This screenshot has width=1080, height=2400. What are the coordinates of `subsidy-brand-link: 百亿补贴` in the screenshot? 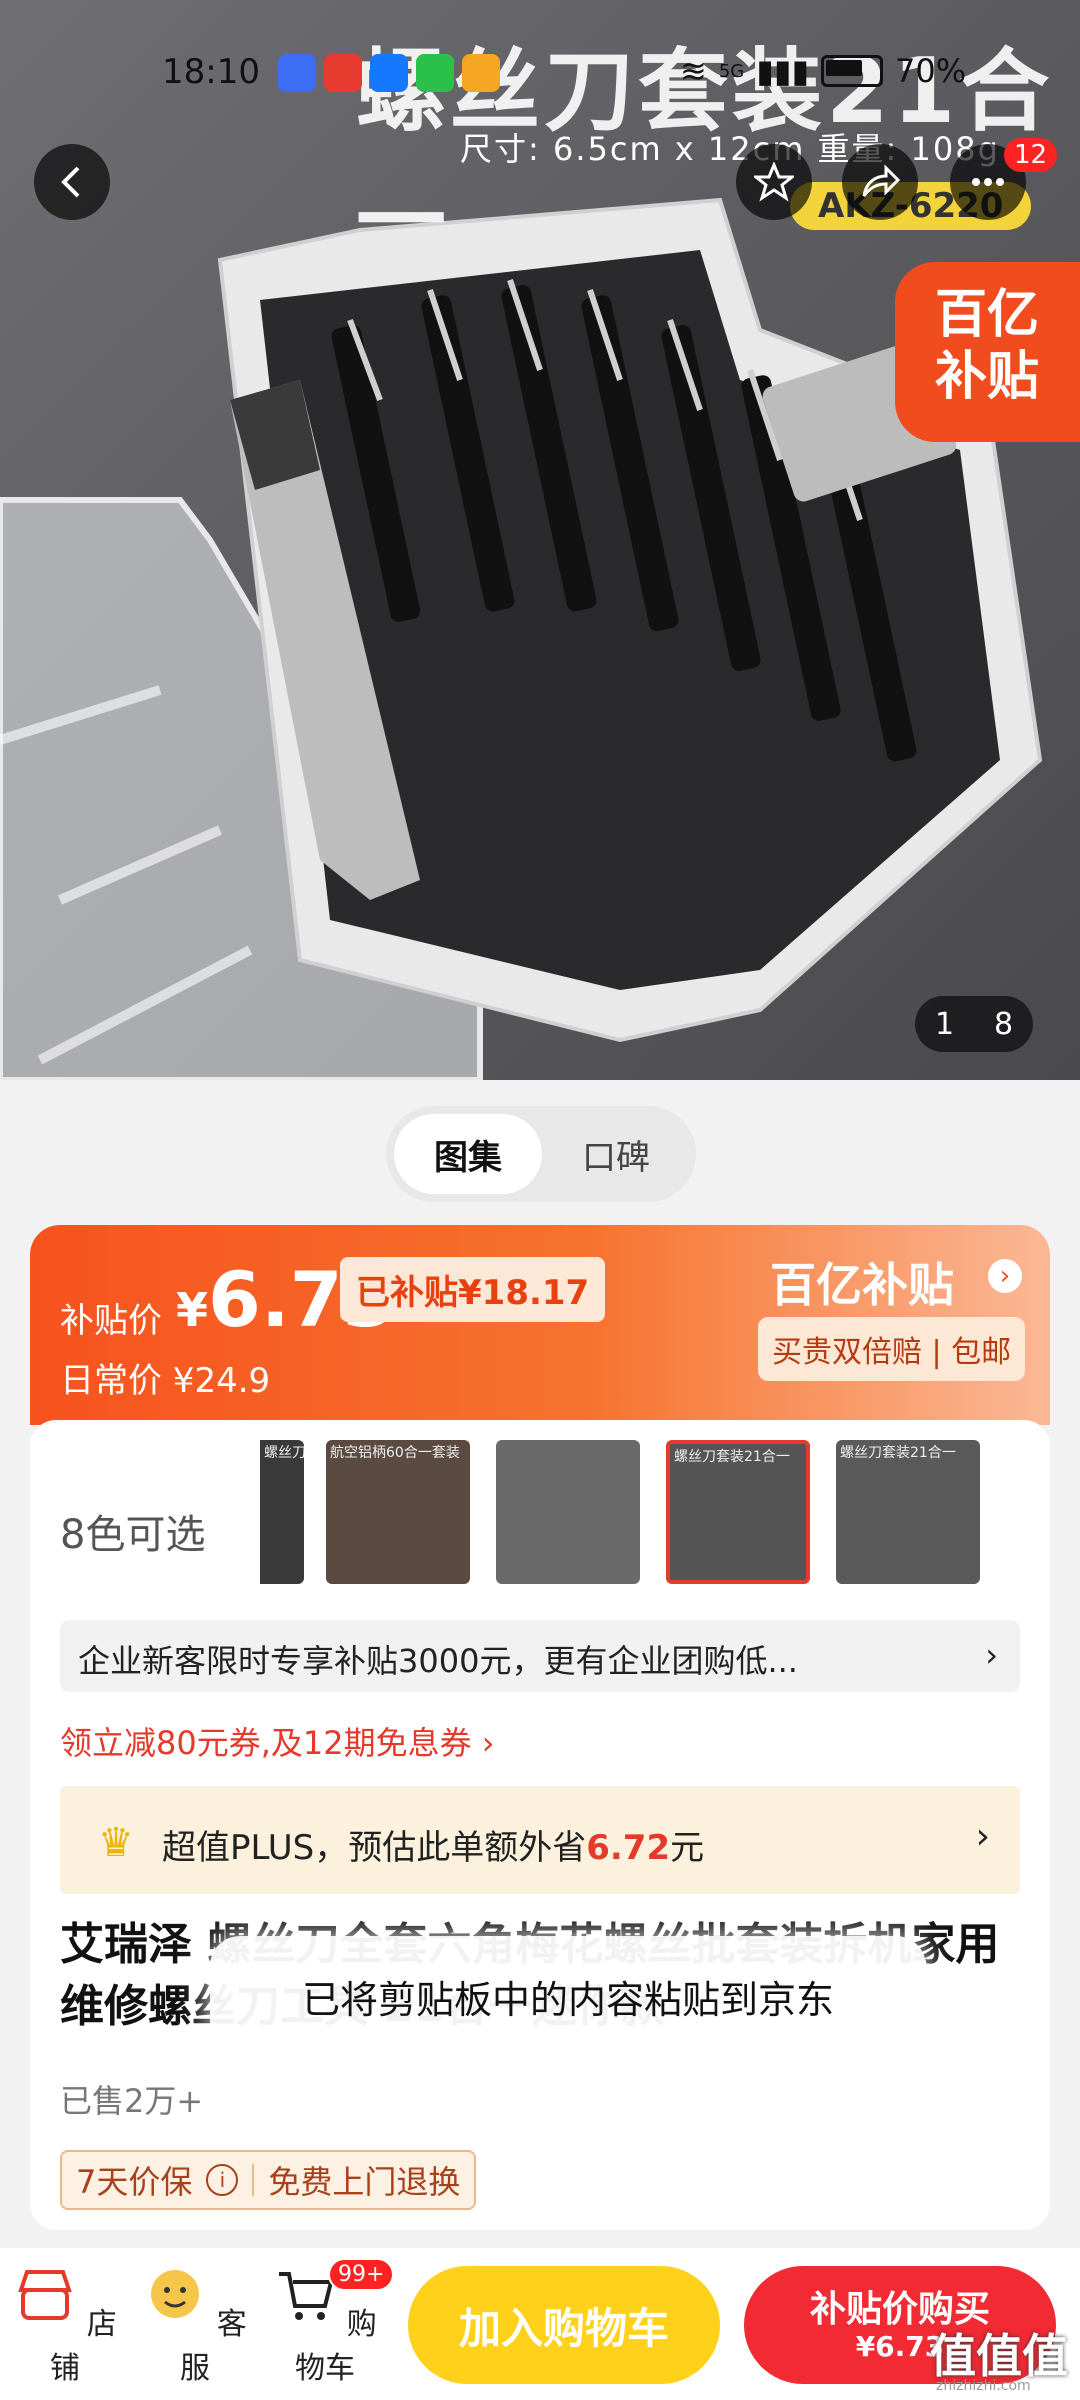 It's located at (862, 1282).